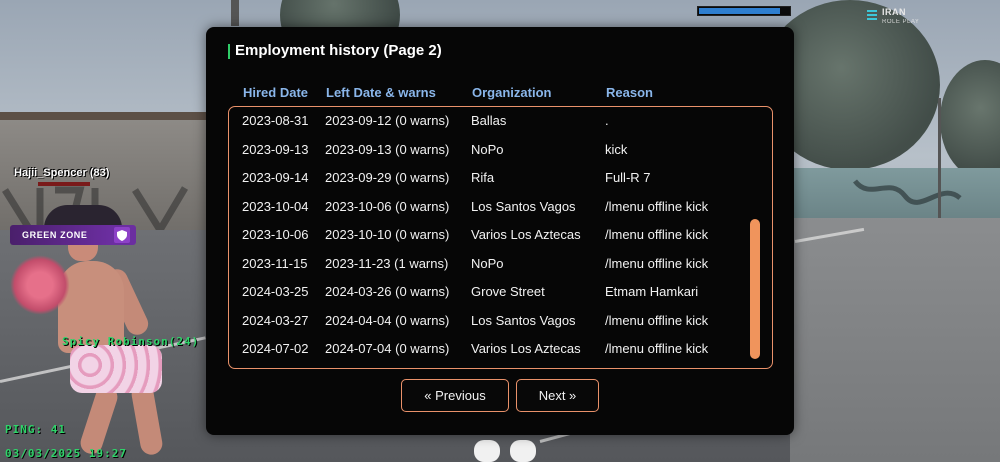  I want to click on title-accent-bar, so click(229, 51).